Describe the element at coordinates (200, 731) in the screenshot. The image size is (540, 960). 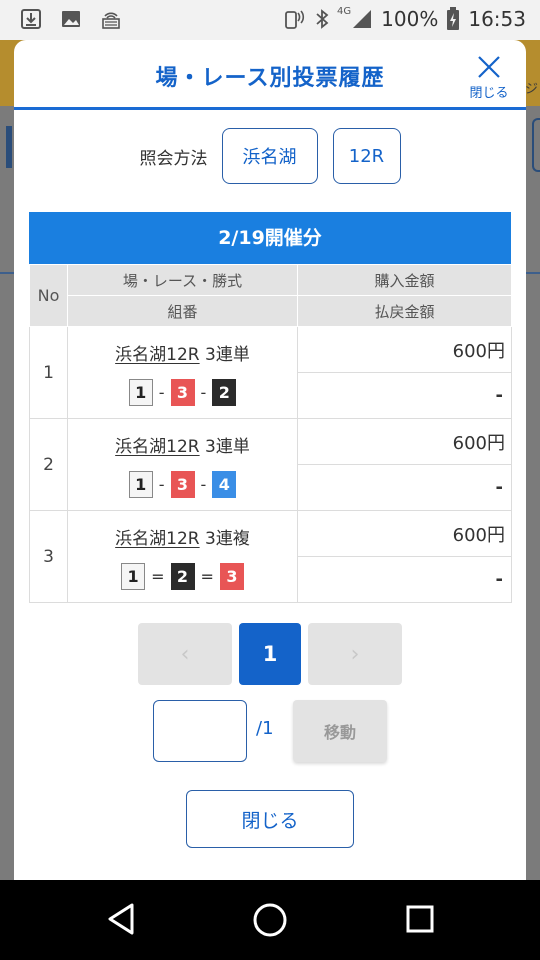
I see `page-number-input` at that location.